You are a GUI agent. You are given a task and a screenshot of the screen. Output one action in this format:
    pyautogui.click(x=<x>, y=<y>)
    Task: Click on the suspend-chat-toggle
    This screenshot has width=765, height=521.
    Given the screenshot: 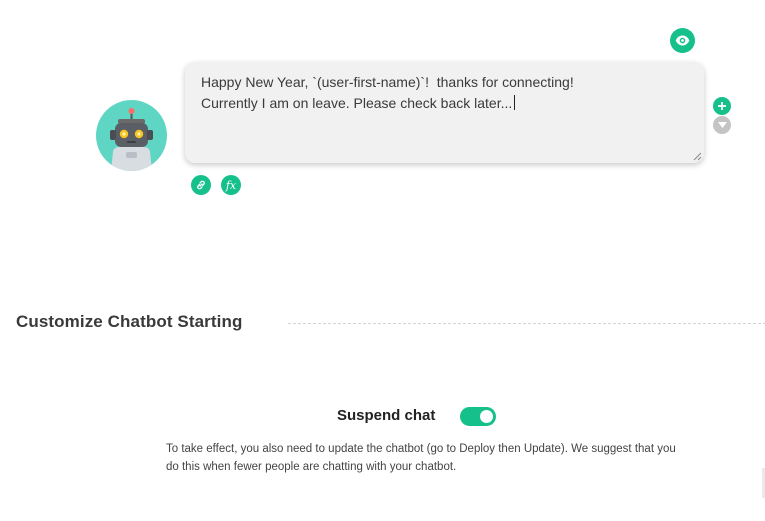 What is the action you would take?
    pyautogui.click(x=478, y=416)
    